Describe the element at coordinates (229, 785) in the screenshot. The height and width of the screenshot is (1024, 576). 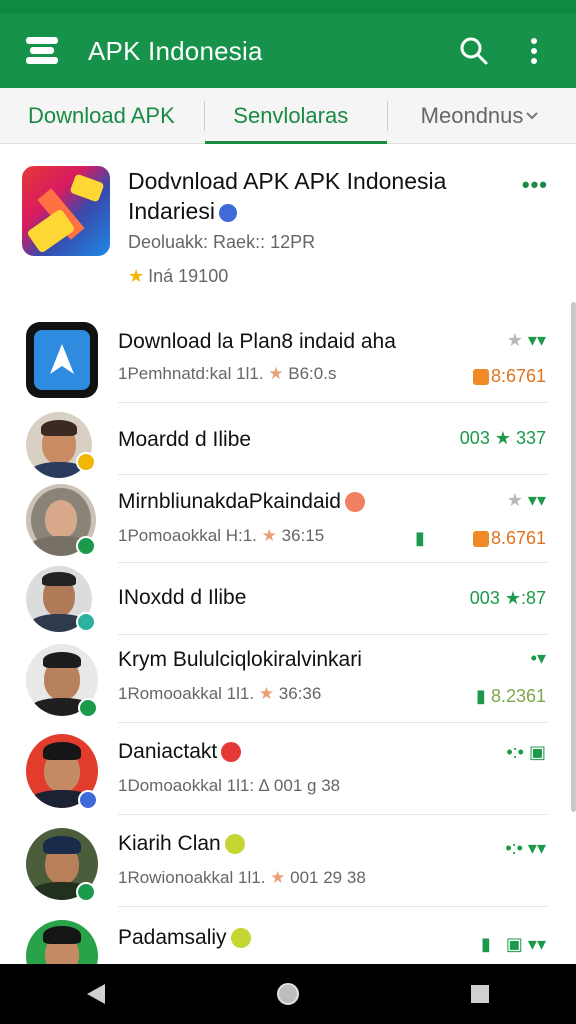
I see `item-subtitle: 1Domoaokkal 1l1: ∆ 001 g 38` at that location.